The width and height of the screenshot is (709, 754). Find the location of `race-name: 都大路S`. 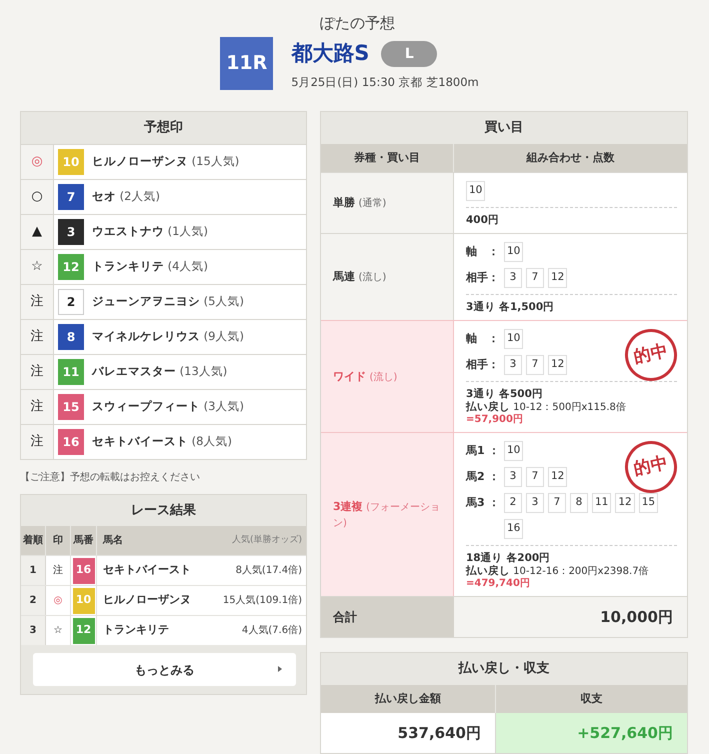

race-name: 都大路S is located at coordinates (330, 54).